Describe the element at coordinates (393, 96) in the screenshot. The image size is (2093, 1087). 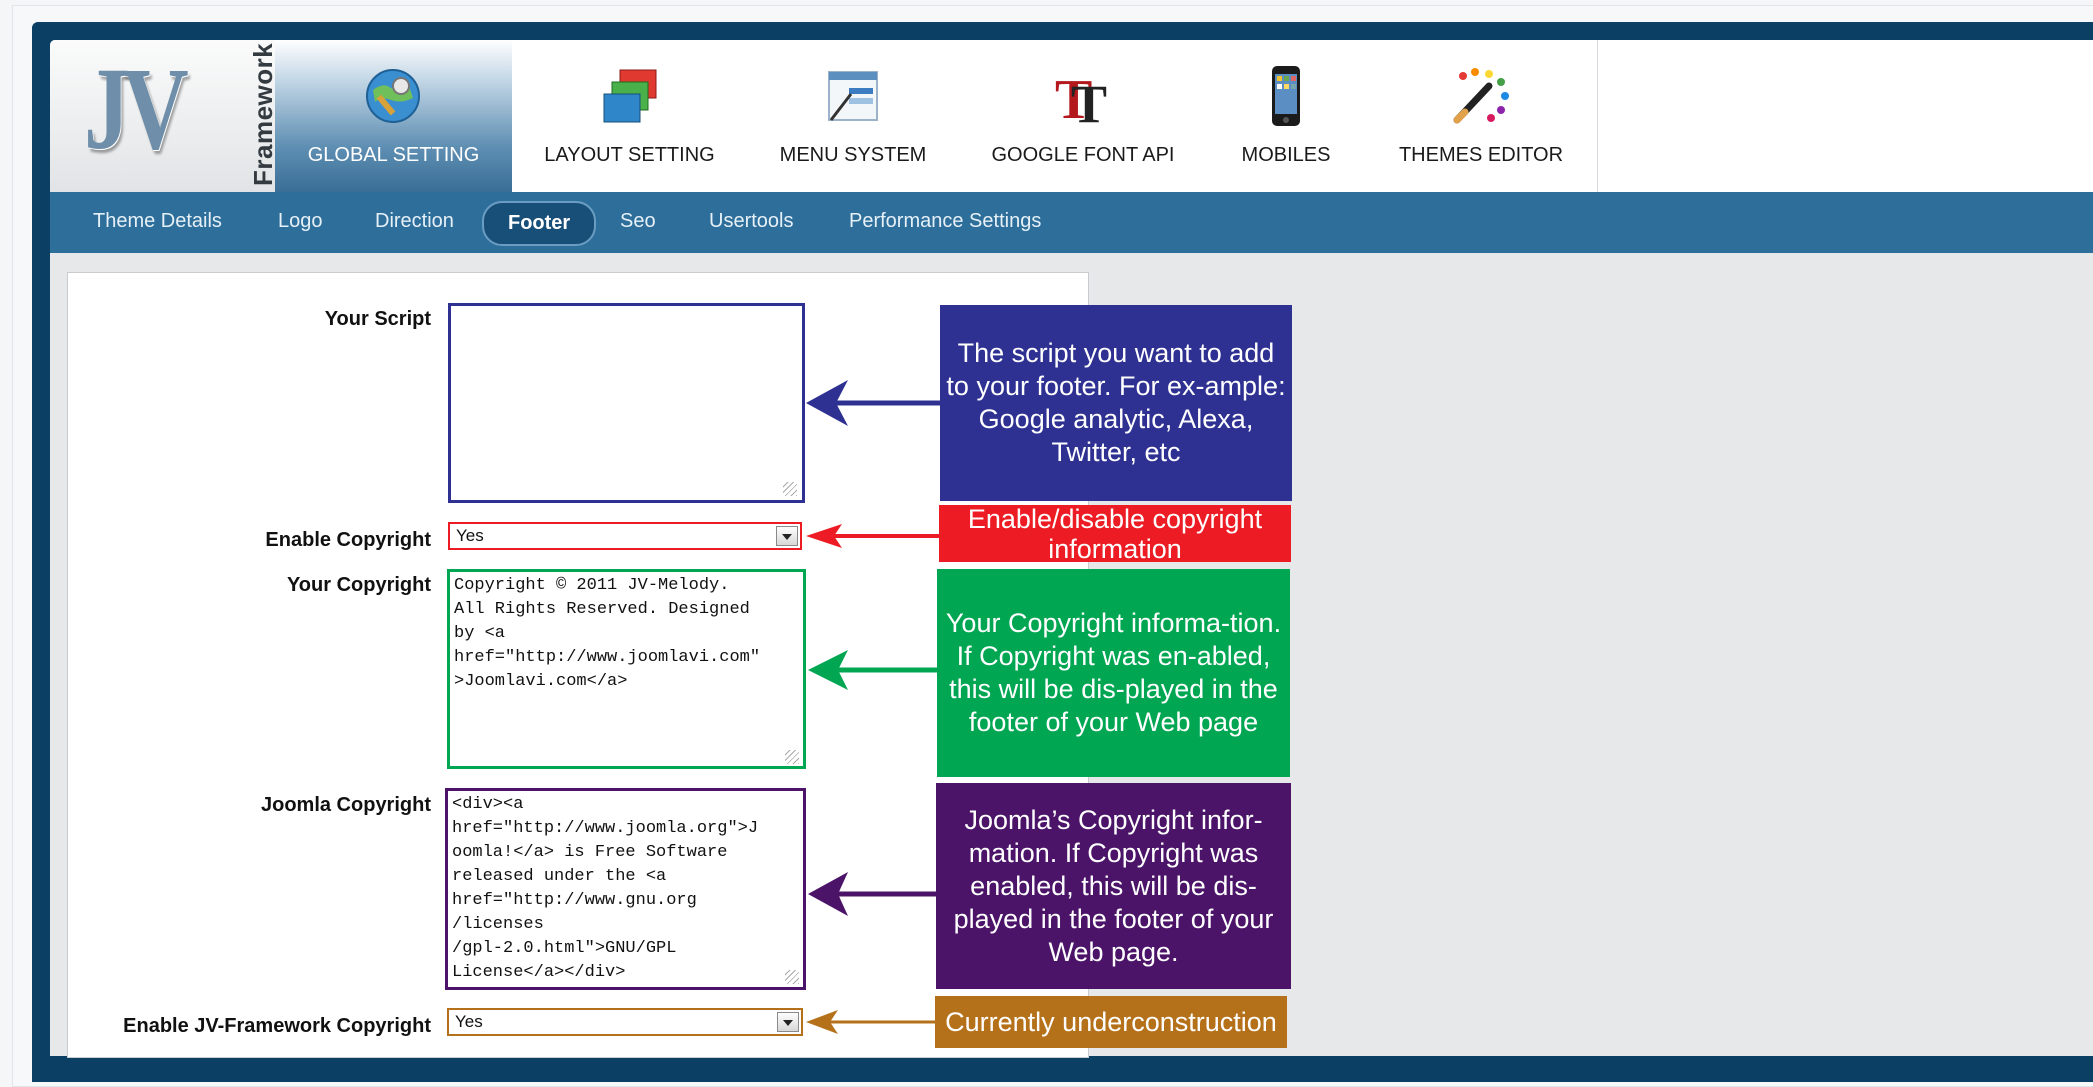
I see `global-setting-icon` at that location.